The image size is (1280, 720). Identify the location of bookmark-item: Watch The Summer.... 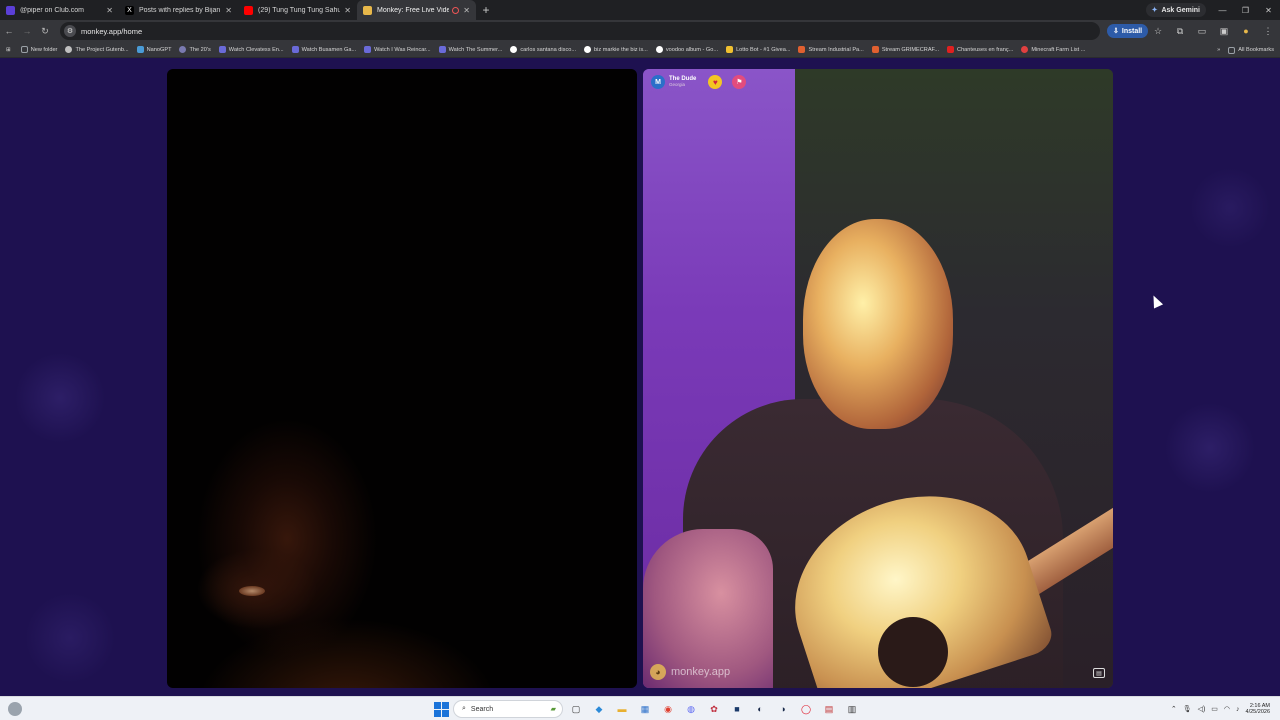
(470, 49).